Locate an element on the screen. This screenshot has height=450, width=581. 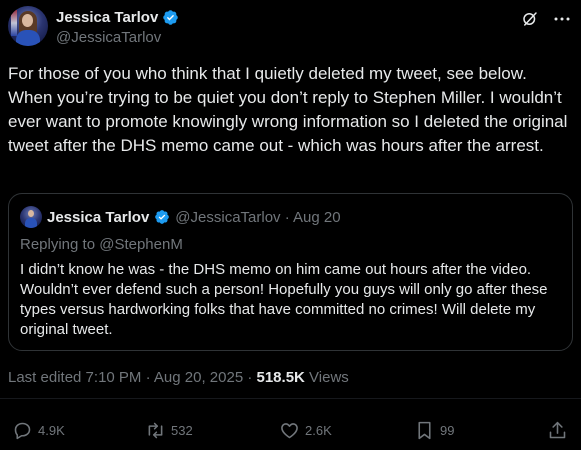
author-handle: @JessicaTarlov is located at coordinates (117, 37).